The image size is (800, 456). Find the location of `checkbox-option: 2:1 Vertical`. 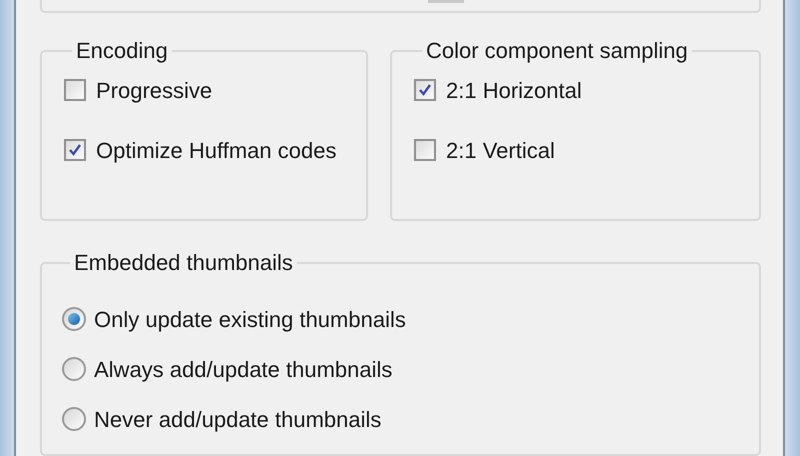

checkbox-option: 2:1 Vertical is located at coordinates (586, 150).